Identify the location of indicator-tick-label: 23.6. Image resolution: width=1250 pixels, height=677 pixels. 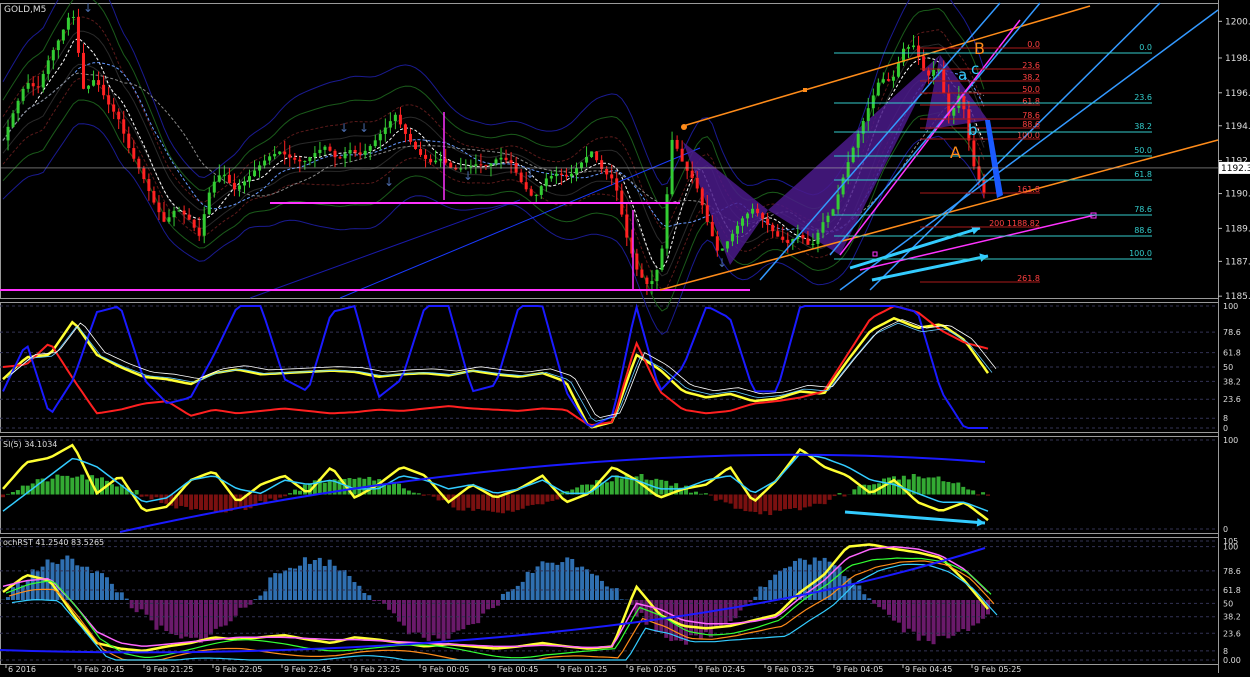
(1232, 399).